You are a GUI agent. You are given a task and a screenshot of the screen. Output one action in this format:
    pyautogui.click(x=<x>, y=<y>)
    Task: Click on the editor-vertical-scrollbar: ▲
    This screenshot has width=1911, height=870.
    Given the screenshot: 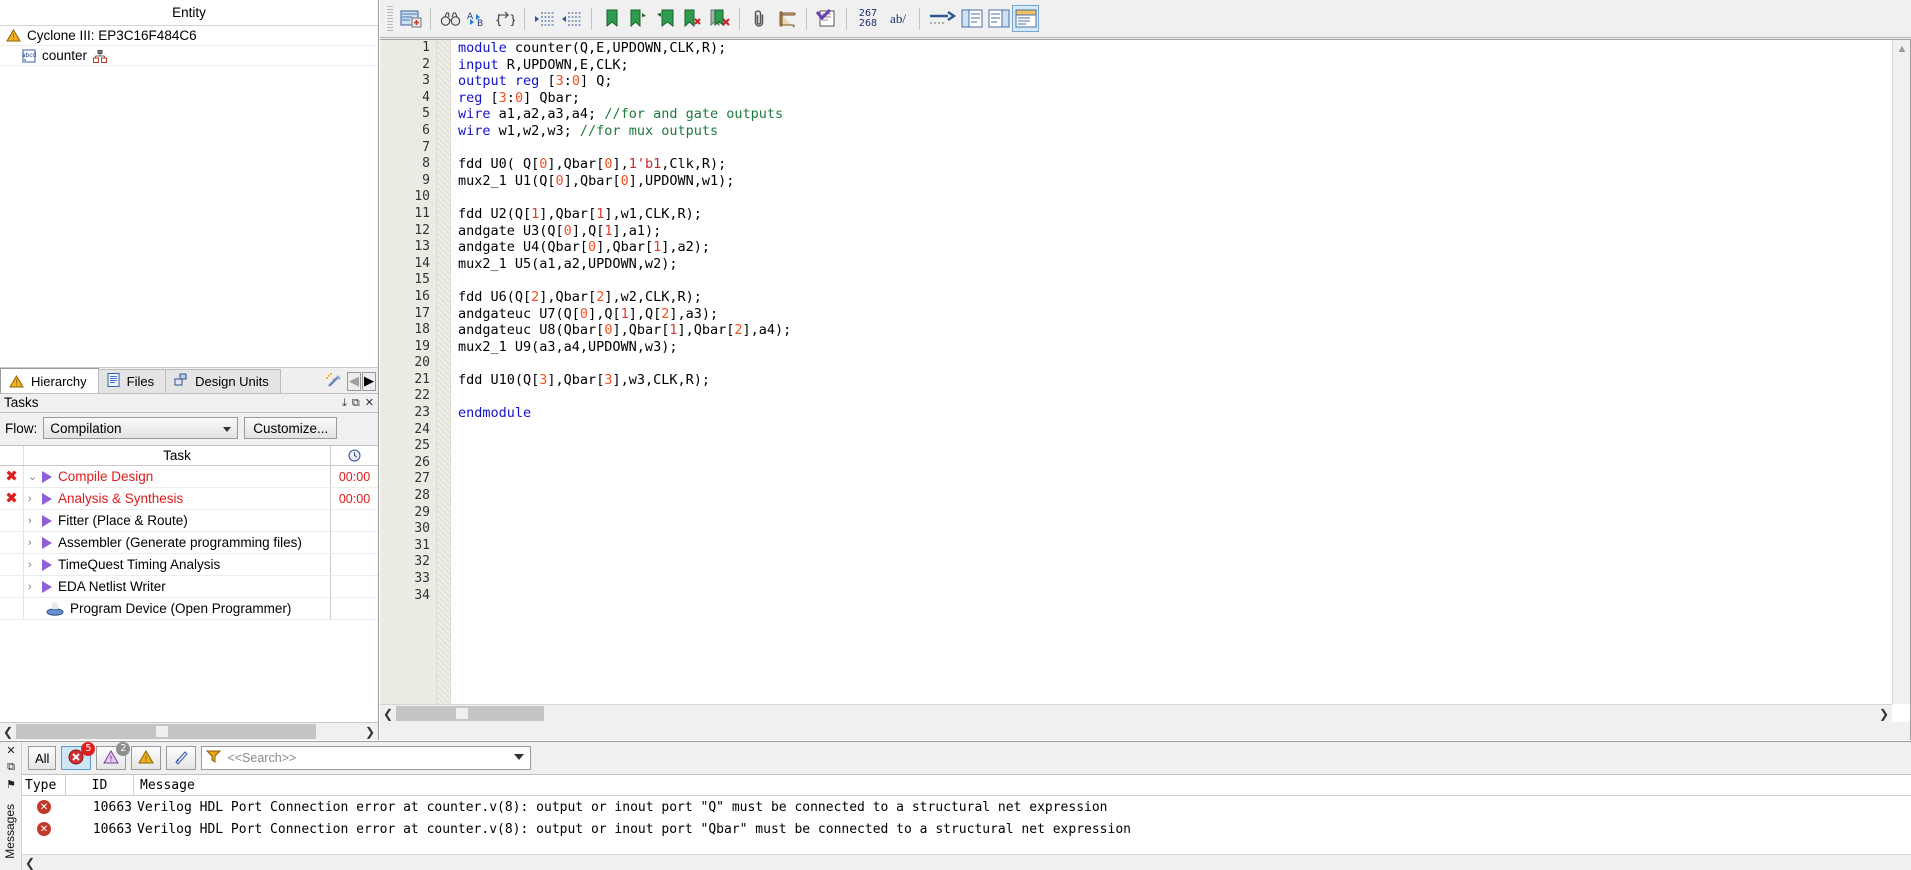 What is the action you would take?
    pyautogui.click(x=1901, y=372)
    